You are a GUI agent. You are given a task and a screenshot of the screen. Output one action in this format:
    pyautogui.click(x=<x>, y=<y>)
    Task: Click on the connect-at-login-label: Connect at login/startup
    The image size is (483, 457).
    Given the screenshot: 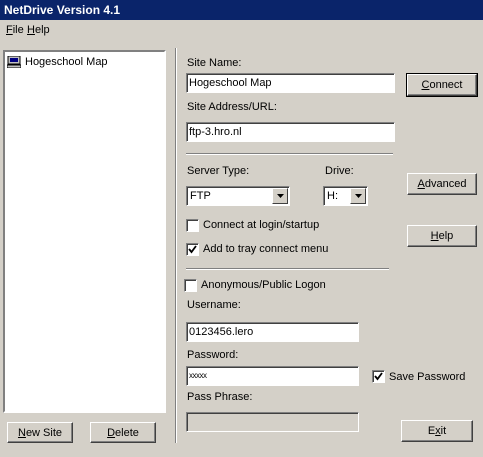 What is the action you would take?
    pyautogui.click(x=261, y=225)
    